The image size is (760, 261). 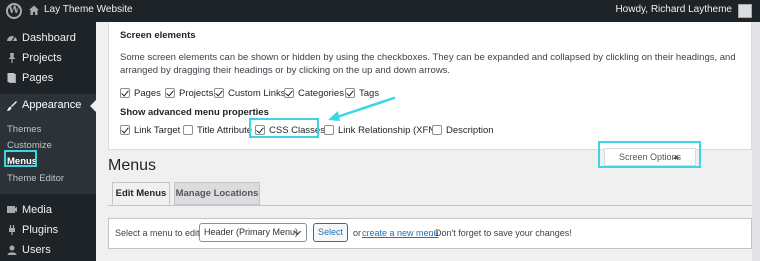 What do you see at coordinates (34, 10) in the screenshot?
I see `home-icon` at bounding box center [34, 10].